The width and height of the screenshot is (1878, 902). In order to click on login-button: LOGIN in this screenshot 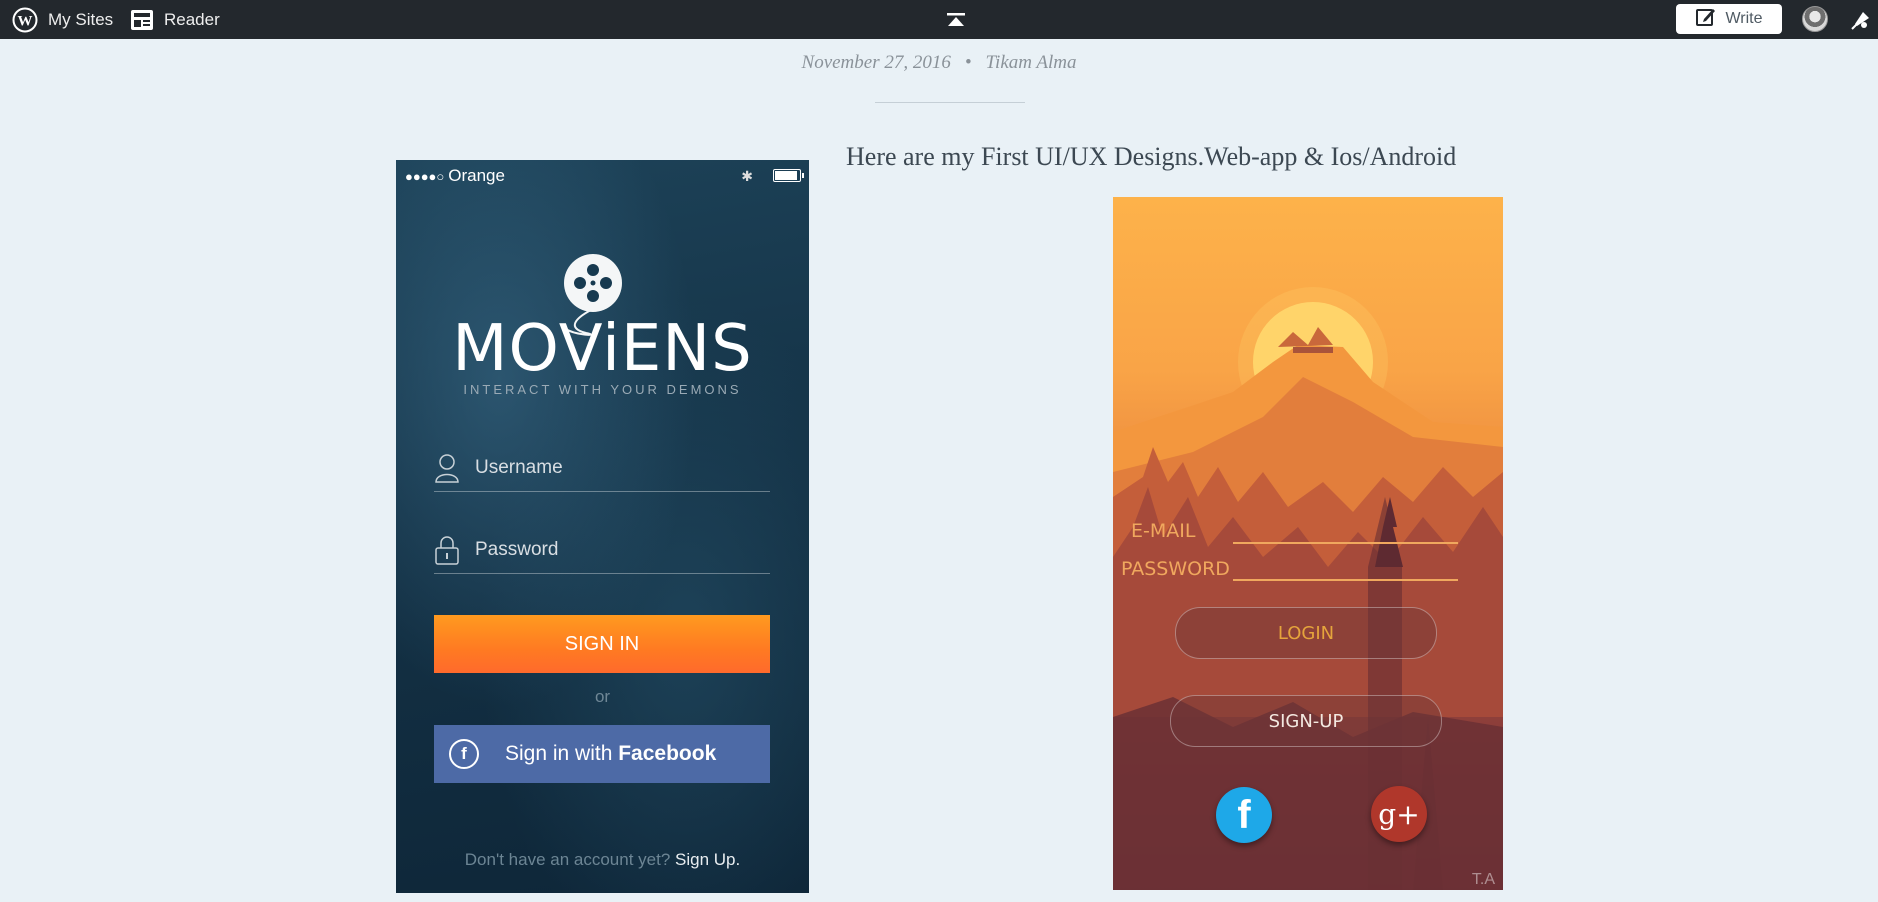, I will do `click(1306, 633)`.